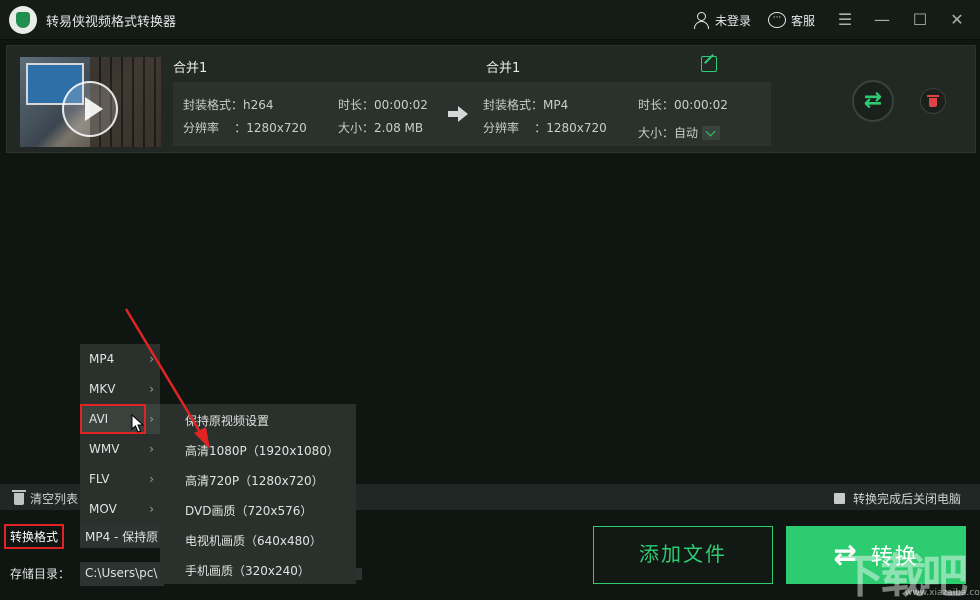 Image resolution: width=980 pixels, height=600 pixels. I want to click on format-menu-item-mov: MOV ›, so click(120, 509).